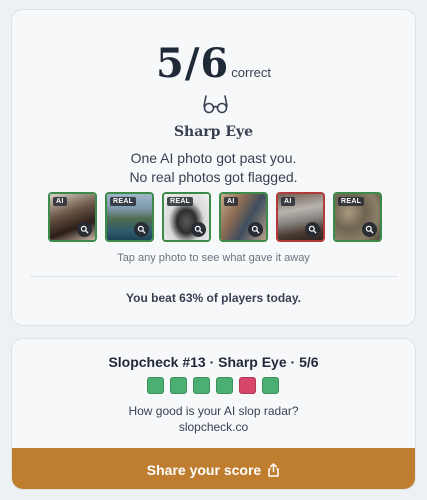  Describe the element at coordinates (243, 217) in the screenshot. I see `photo-thumb-4: AI` at that location.